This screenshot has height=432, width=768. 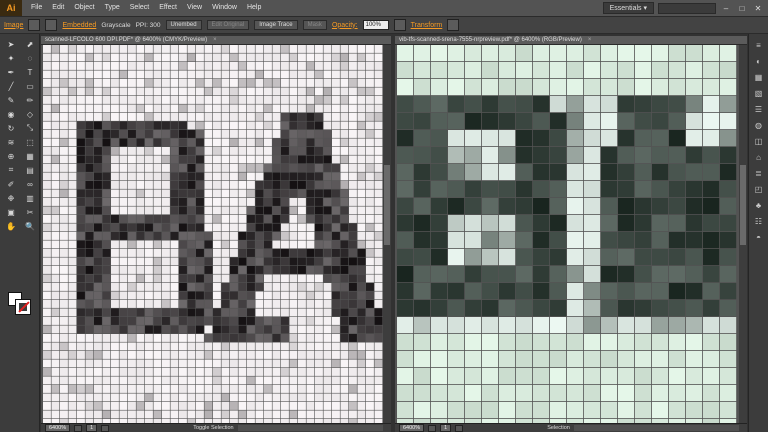 What do you see at coordinates (742, 8) in the screenshot?
I see `maximize-button: □` at bounding box center [742, 8].